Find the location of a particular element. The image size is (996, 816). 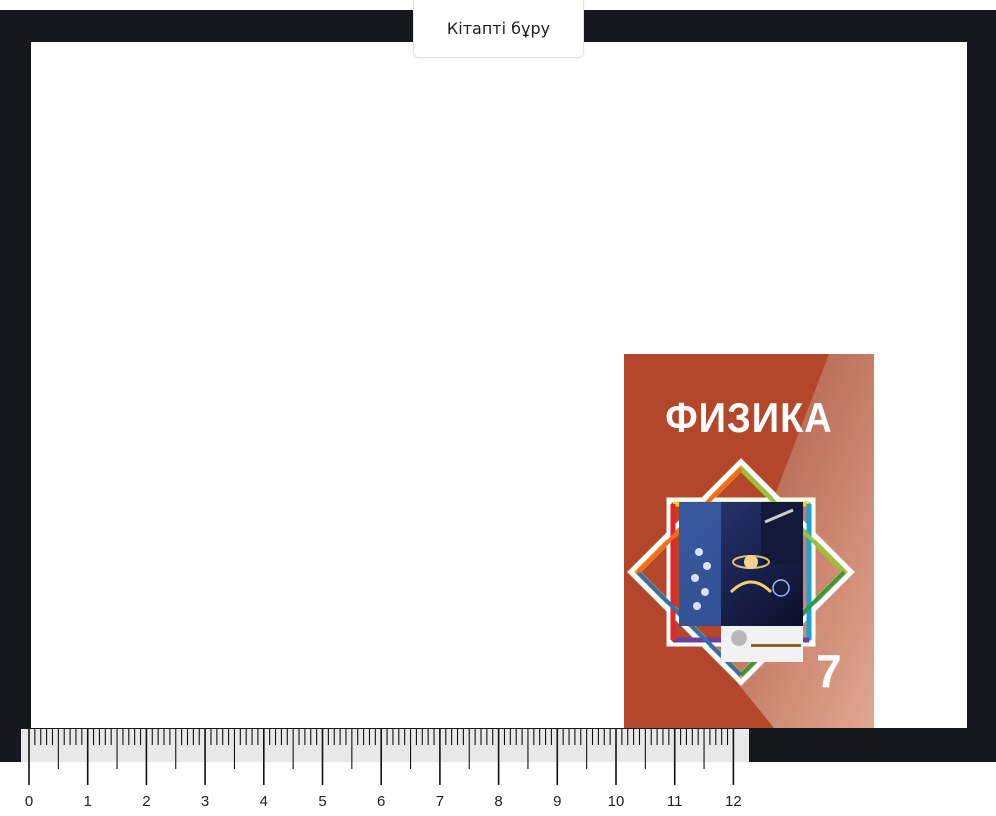

ruler-label: 8 is located at coordinates (498, 801).